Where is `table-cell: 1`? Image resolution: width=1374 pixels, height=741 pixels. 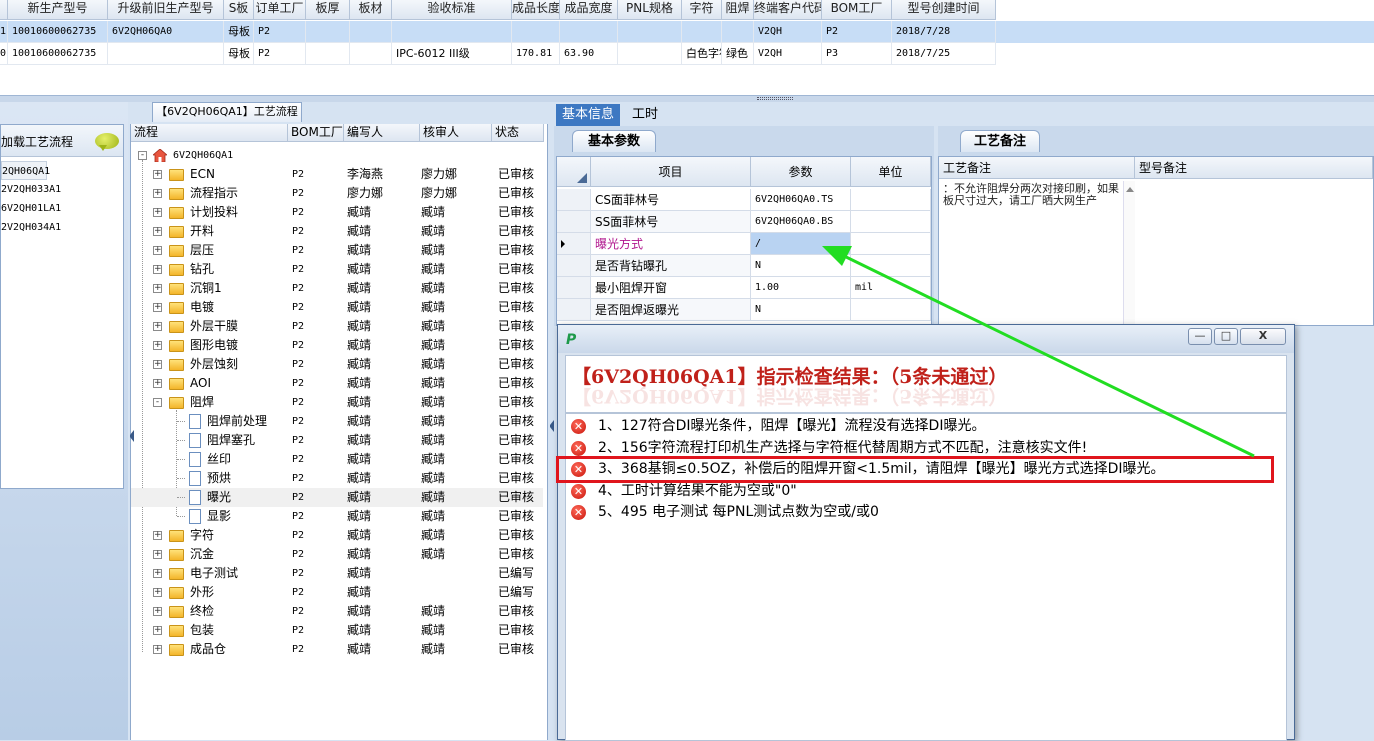
table-cell: 1 is located at coordinates (4, 32).